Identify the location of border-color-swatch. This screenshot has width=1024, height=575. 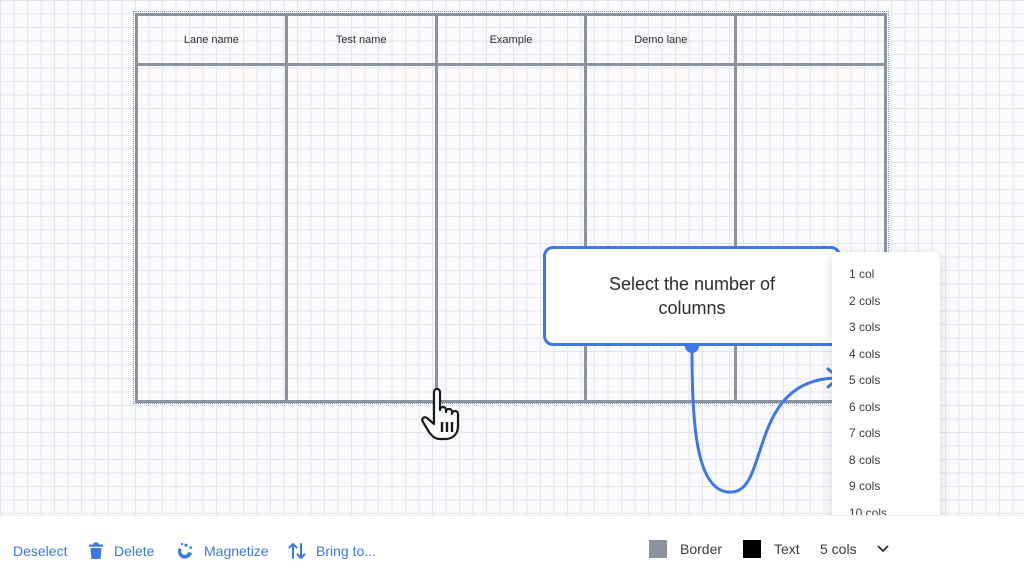
(658, 549).